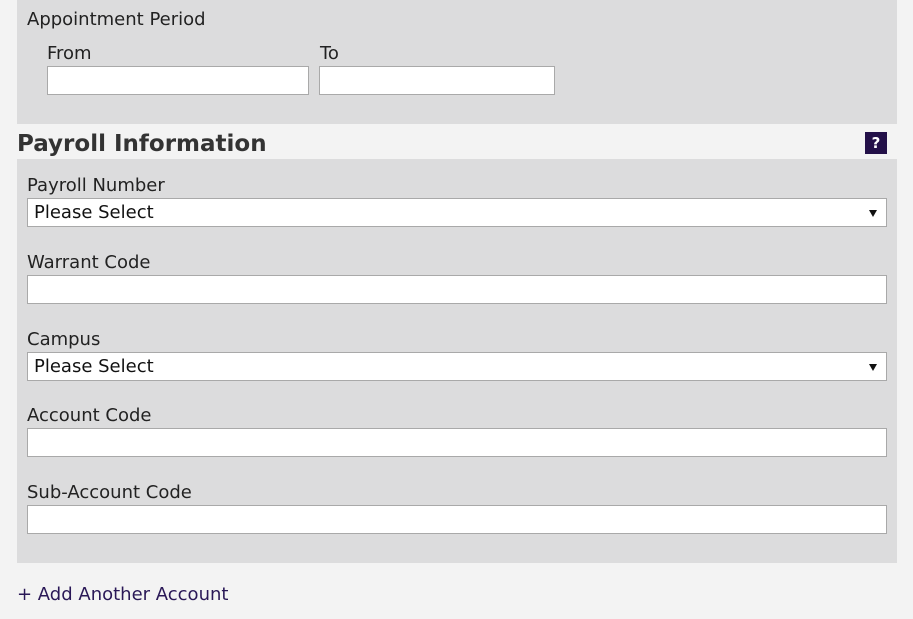 The image size is (913, 619). Describe the element at coordinates (89, 262) in the screenshot. I see `warrant-code-label: Warrant Code` at that location.